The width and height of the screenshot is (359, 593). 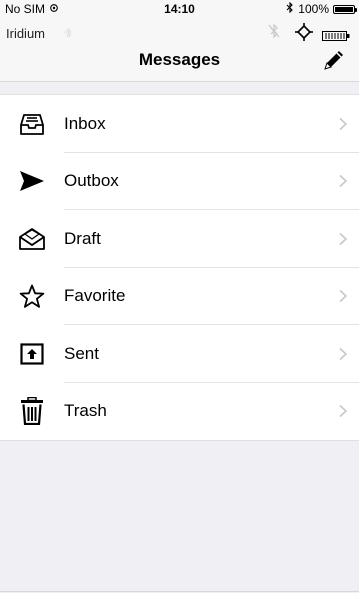 What do you see at coordinates (179, 354) in the screenshot?
I see `folder-row-sent: Sent` at bounding box center [179, 354].